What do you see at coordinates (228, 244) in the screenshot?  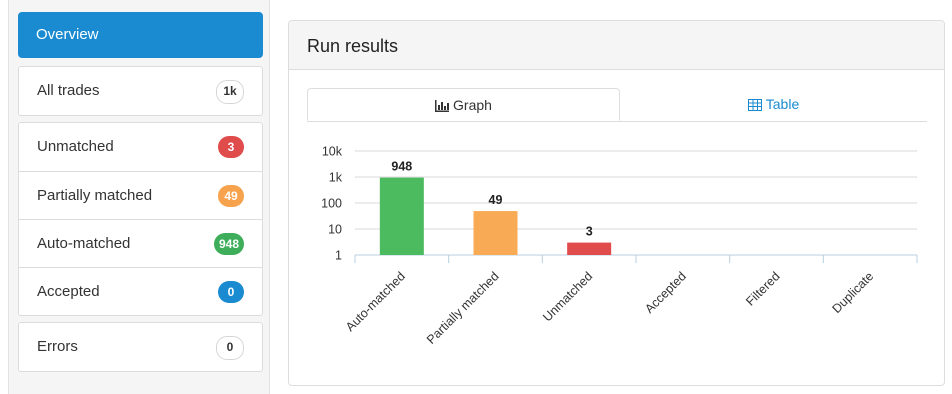 I see `count-badge: 948` at bounding box center [228, 244].